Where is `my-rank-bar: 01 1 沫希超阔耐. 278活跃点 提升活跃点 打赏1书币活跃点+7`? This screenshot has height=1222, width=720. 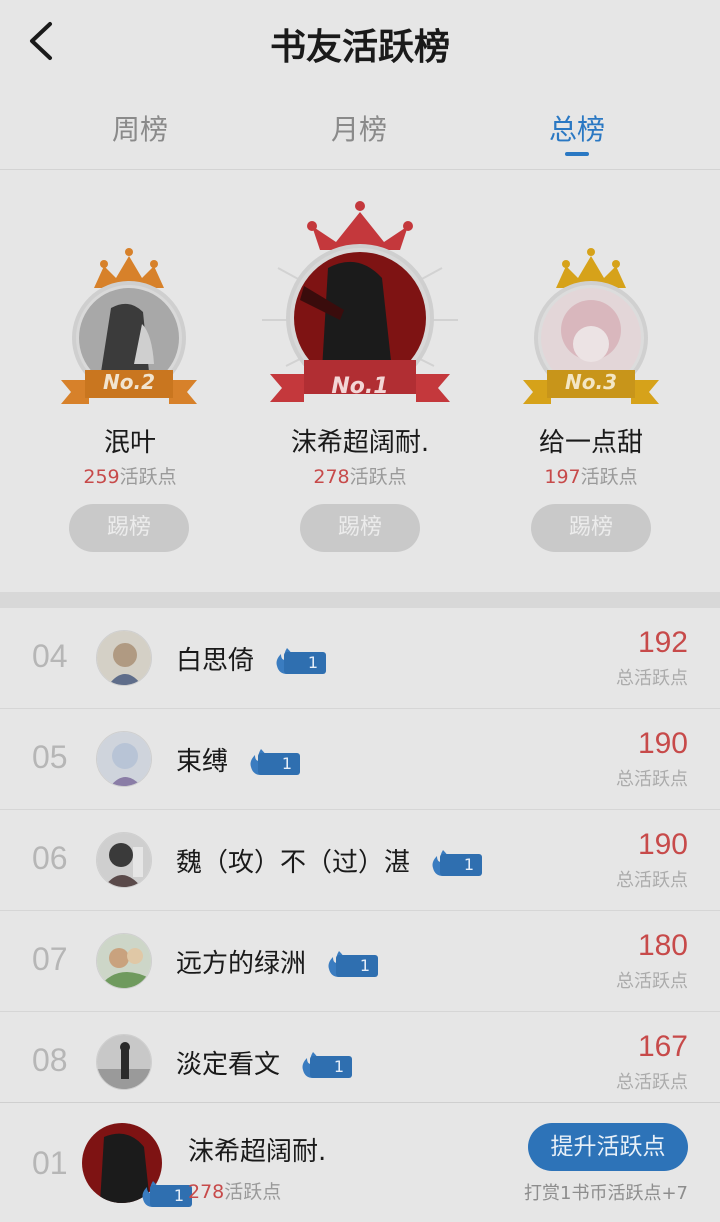
my-rank-bar: 01 1 沫希超阔耐. 278活跃点 提升活跃点 打赏1书币活跃点+7 is located at coordinates (360, 1162).